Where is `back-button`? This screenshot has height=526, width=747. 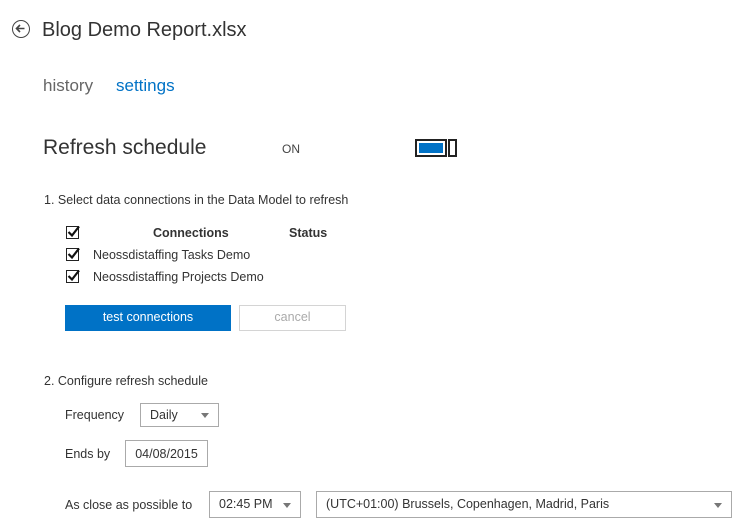 back-button is located at coordinates (21, 29).